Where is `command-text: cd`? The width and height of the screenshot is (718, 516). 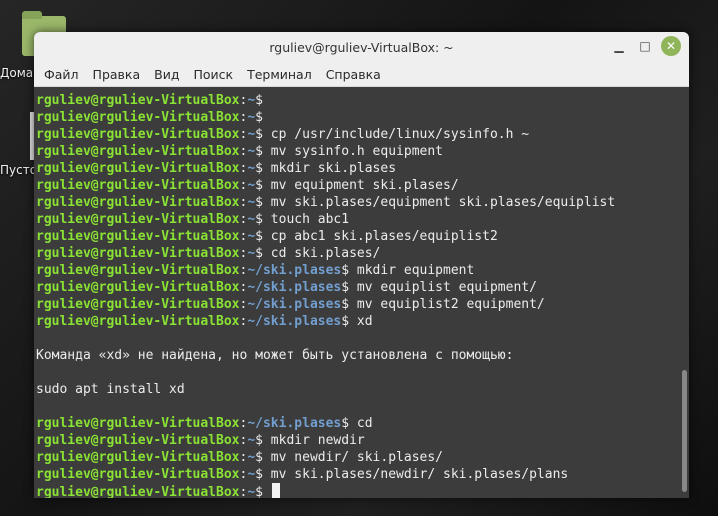 command-text: cd is located at coordinates (361, 423).